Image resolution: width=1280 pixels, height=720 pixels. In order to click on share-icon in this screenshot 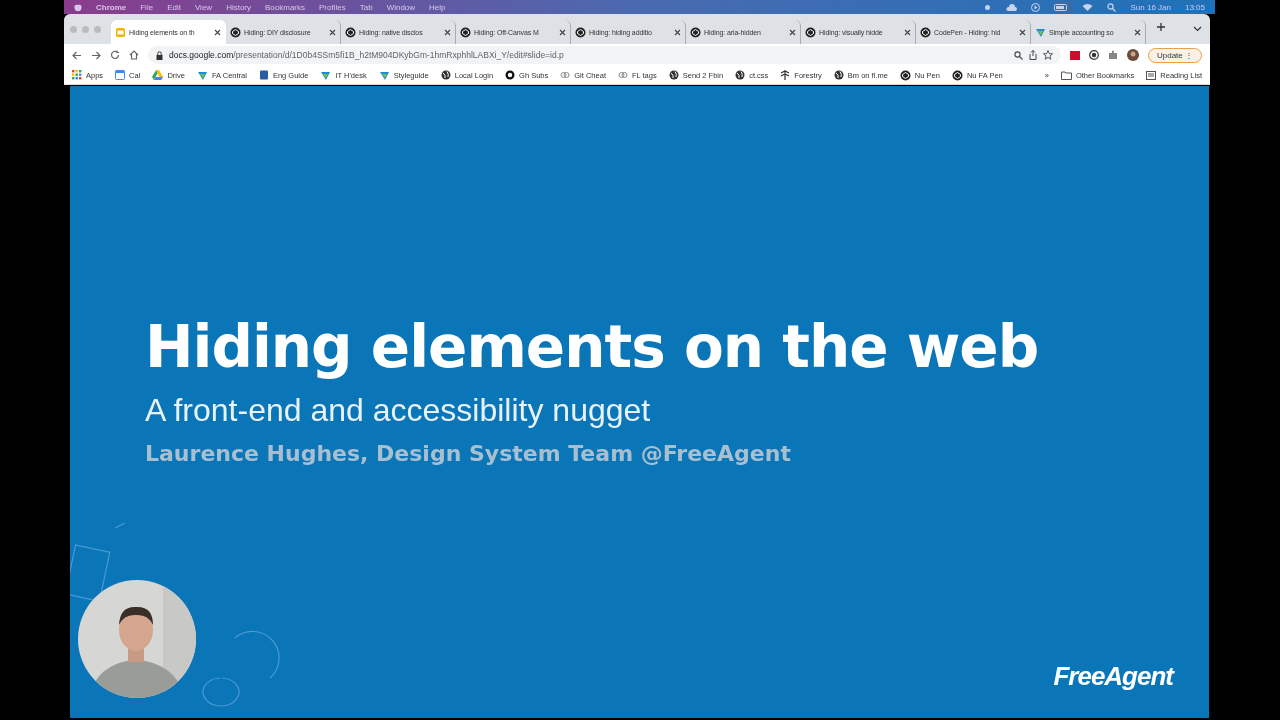, I will do `click(1032, 55)`.